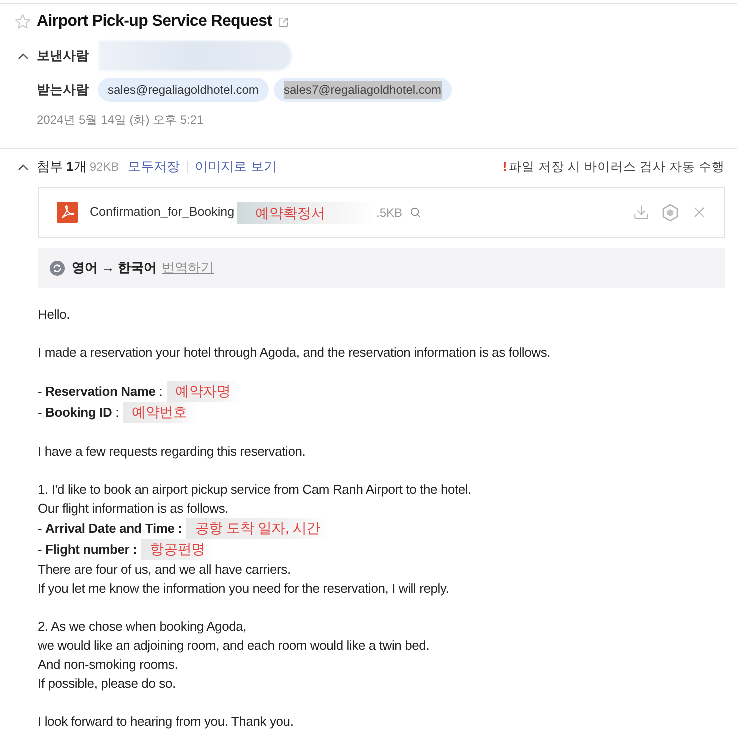 This screenshot has width=737, height=732. What do you see at coordinates (115, 268) in the screenshot?
I see `translation-languages: 영어 → 한국어` at bounding box center [115, 268].